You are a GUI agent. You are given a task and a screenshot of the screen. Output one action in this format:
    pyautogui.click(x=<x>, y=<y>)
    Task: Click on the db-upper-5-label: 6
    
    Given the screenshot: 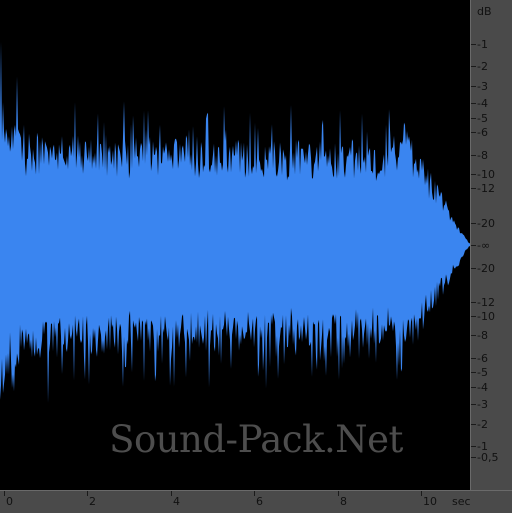 What is the action you would take?
    pyautogui.click(x=482, y=132)
    